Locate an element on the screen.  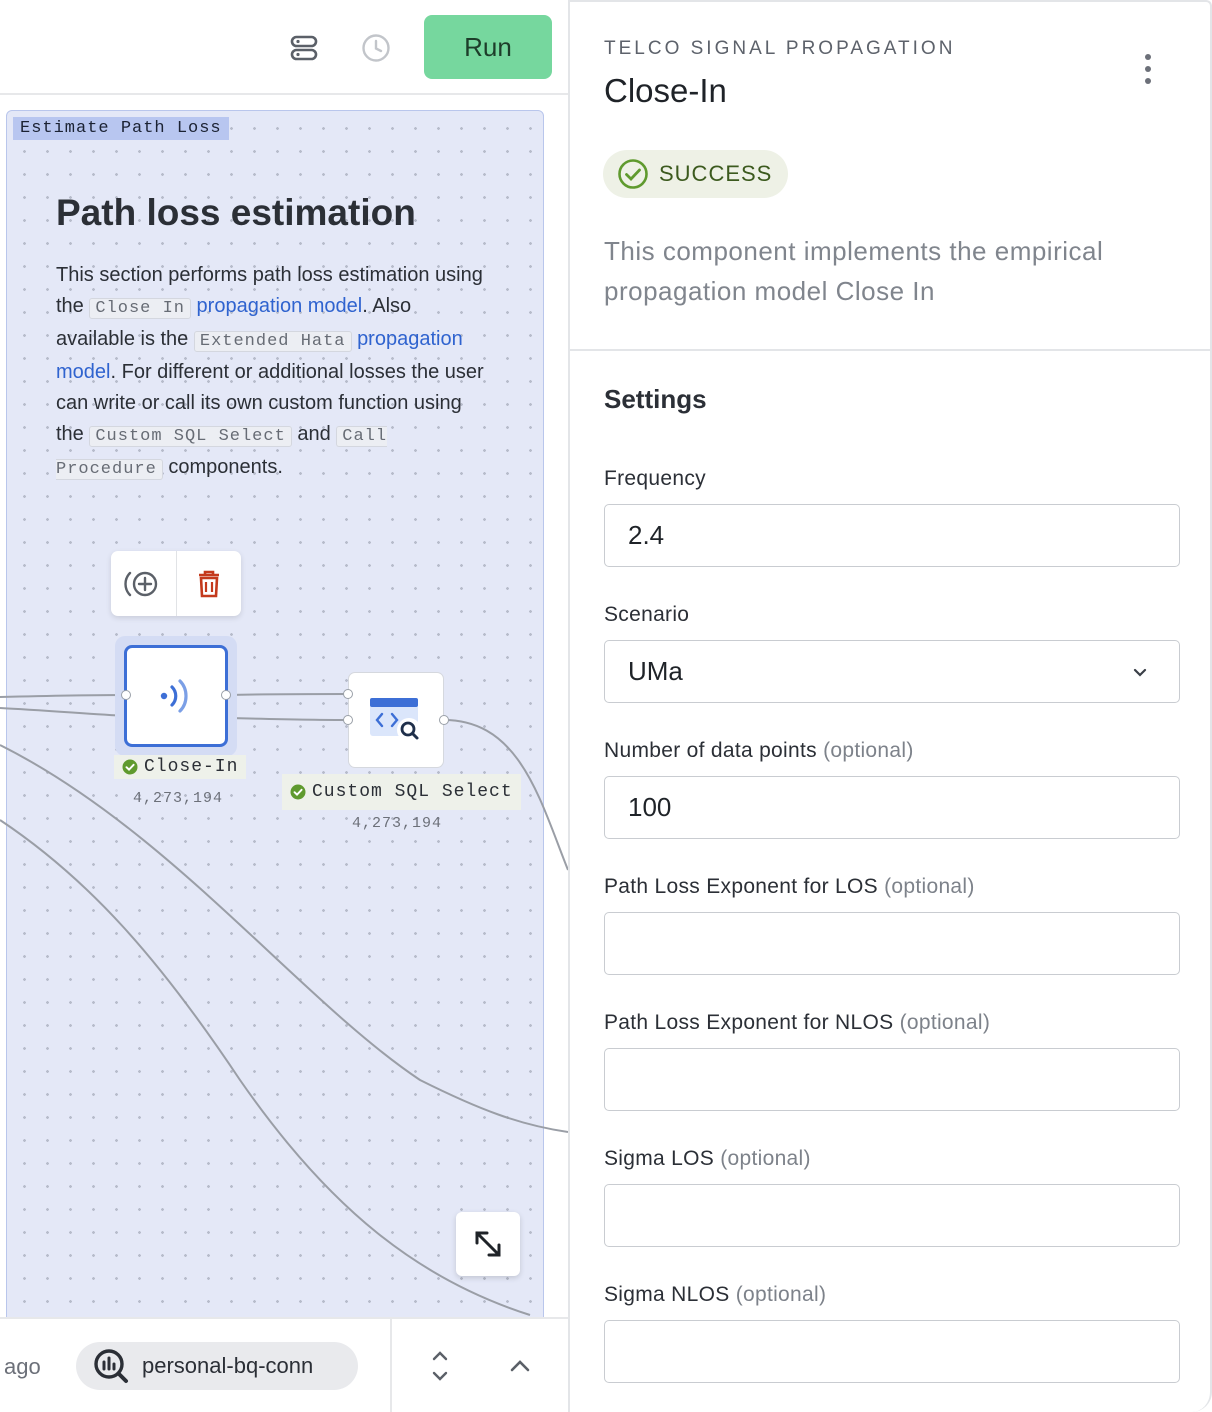
component-title: Close-In is located at coordinates (665, 90).